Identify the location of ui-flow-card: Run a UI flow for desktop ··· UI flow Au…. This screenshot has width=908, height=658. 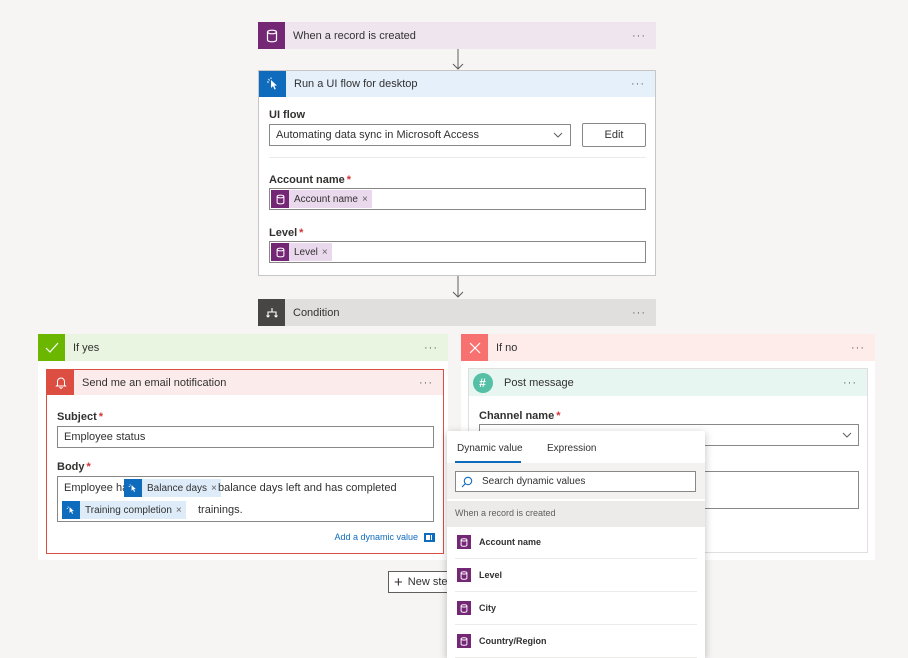
(457, 173).